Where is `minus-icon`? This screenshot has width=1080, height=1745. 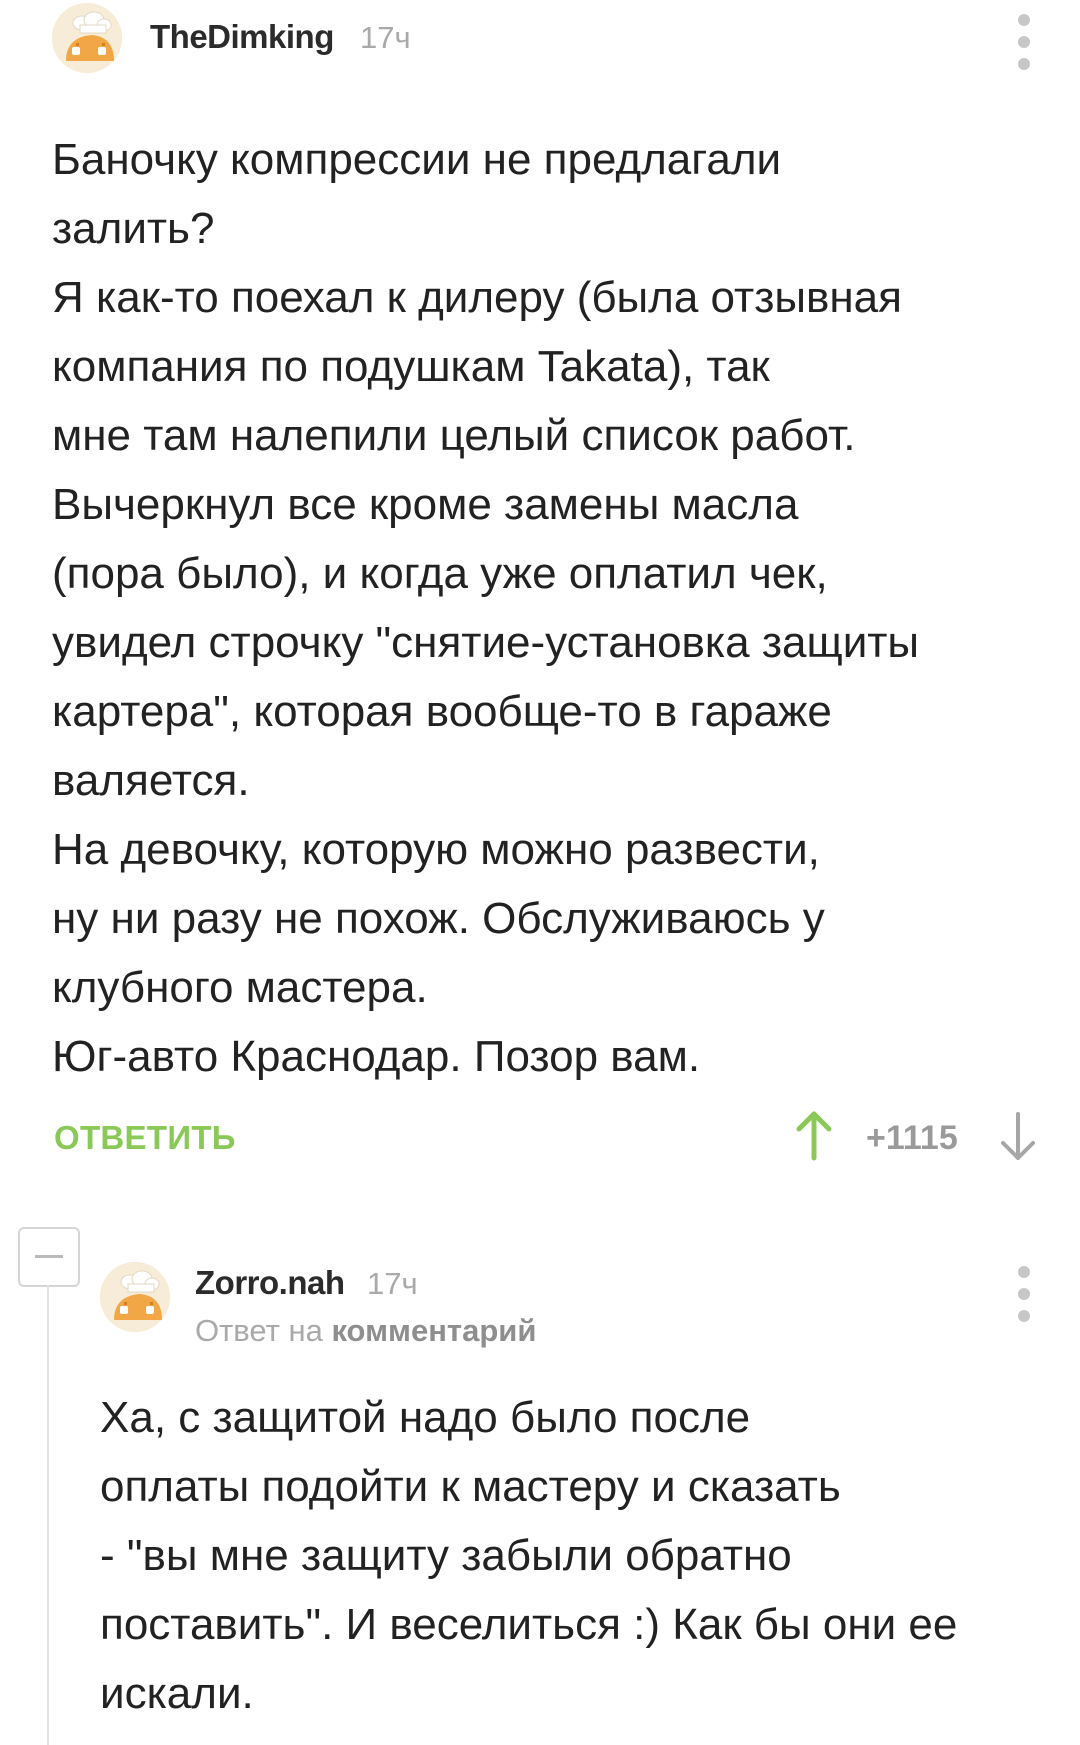 minus-icon is located at coordinates (49, 1256).